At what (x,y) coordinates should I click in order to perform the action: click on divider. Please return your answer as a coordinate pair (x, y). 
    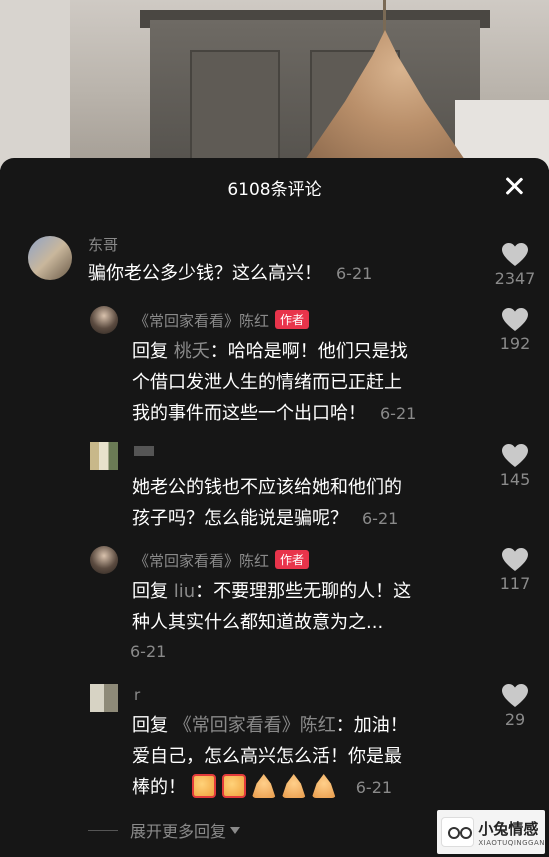
    Looking at the image, I should click on (103, 830).